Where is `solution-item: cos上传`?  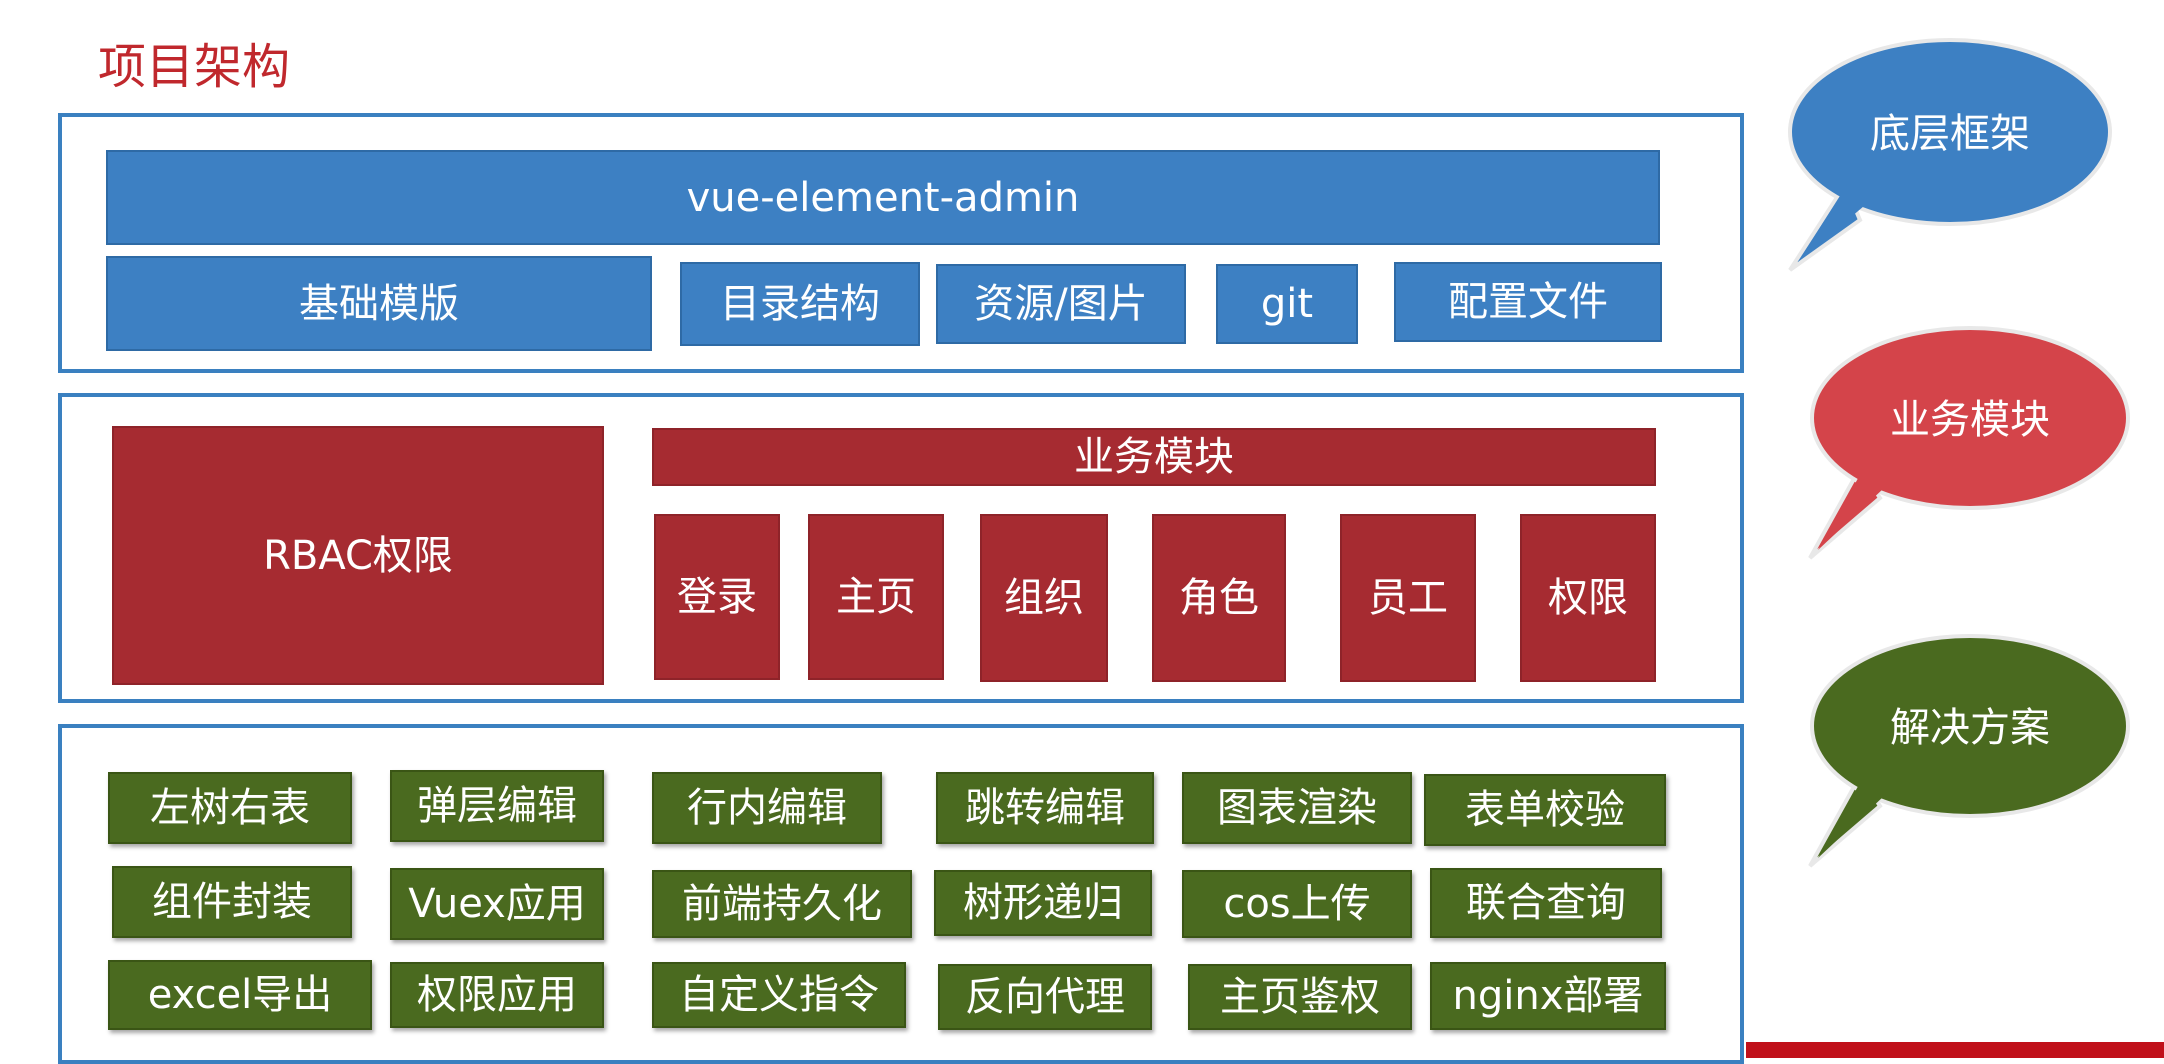 solution-item: cos上传 is located at coordinates (1297, 904).